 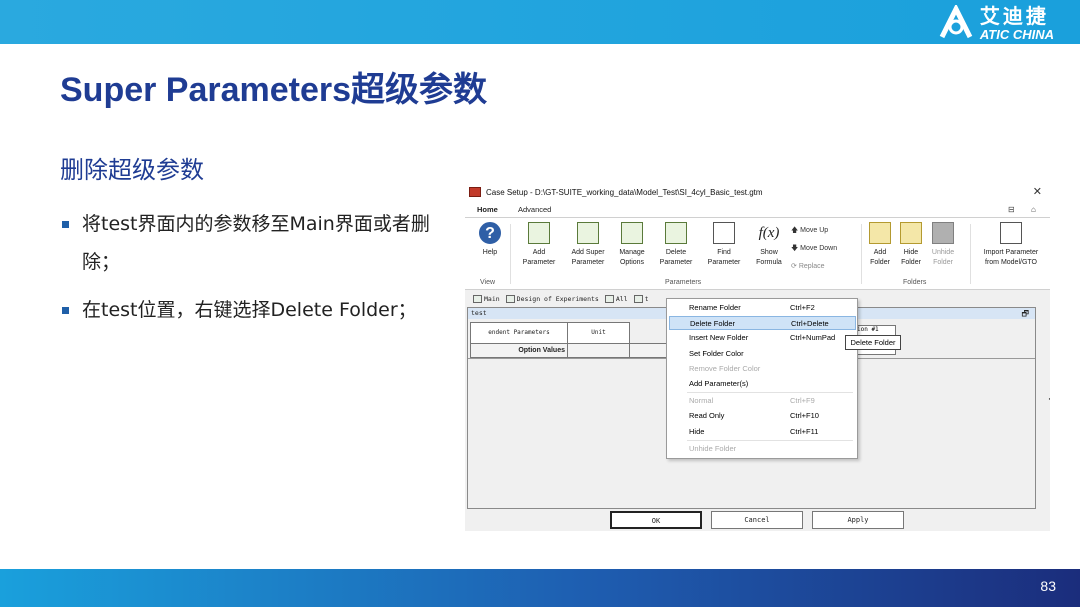 I want to click on bullet-text: 在test位置，右键选择Delete Folder；, so click(x=249, y=310).